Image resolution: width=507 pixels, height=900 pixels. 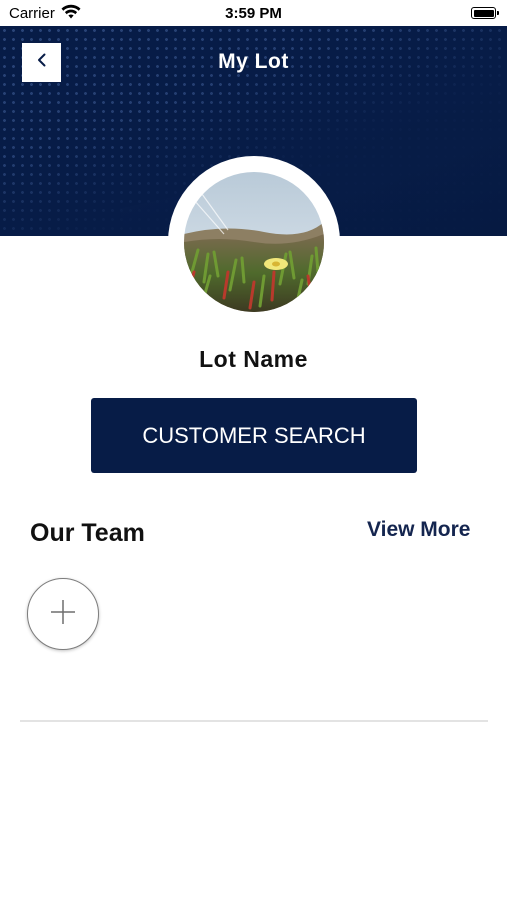 I want to click on customer-search-button: CUSTOMER SEARCH, so click(x=254, y=435).